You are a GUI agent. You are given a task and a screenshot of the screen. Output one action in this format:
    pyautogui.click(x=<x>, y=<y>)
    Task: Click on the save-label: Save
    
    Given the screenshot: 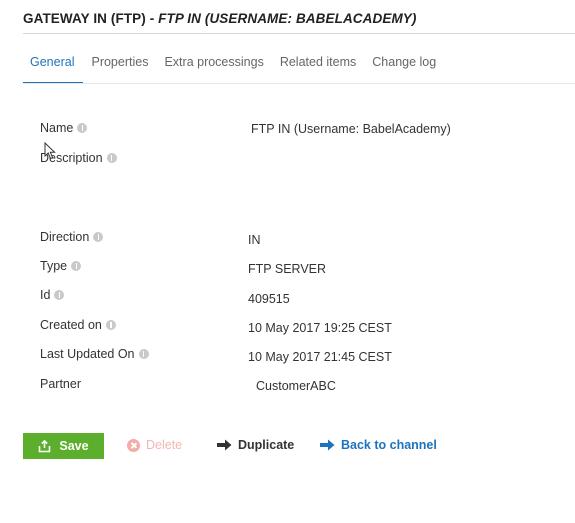 What is the action you would take?
    pyautogui.click(x=74, y=446)
    